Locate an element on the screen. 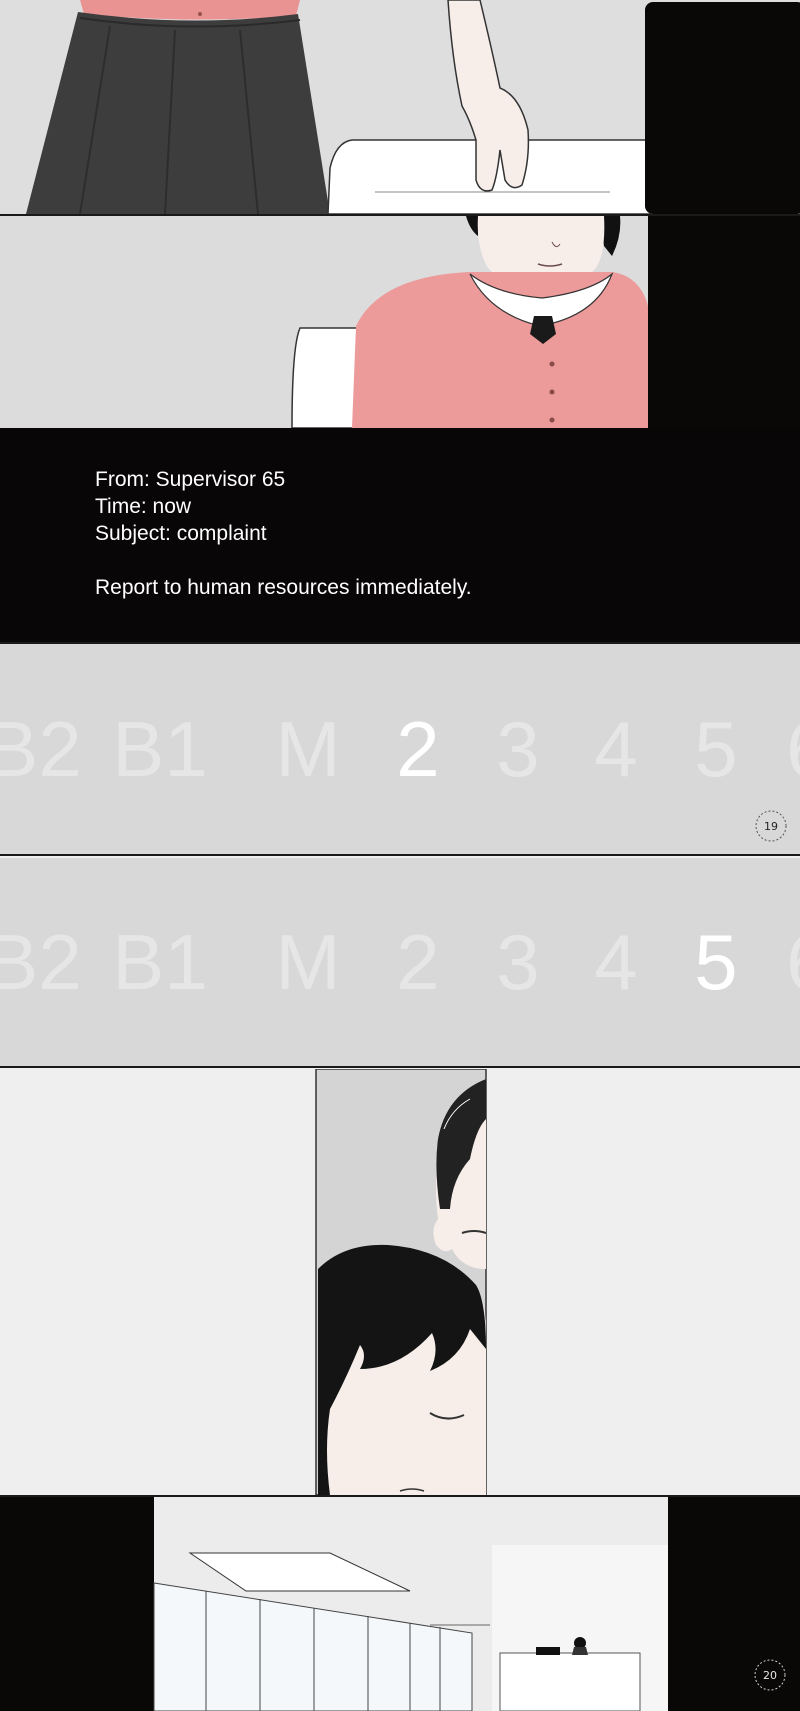 This screenshot has width=800, height=1711. page-number: 19 is located at coordinates (771, 826).